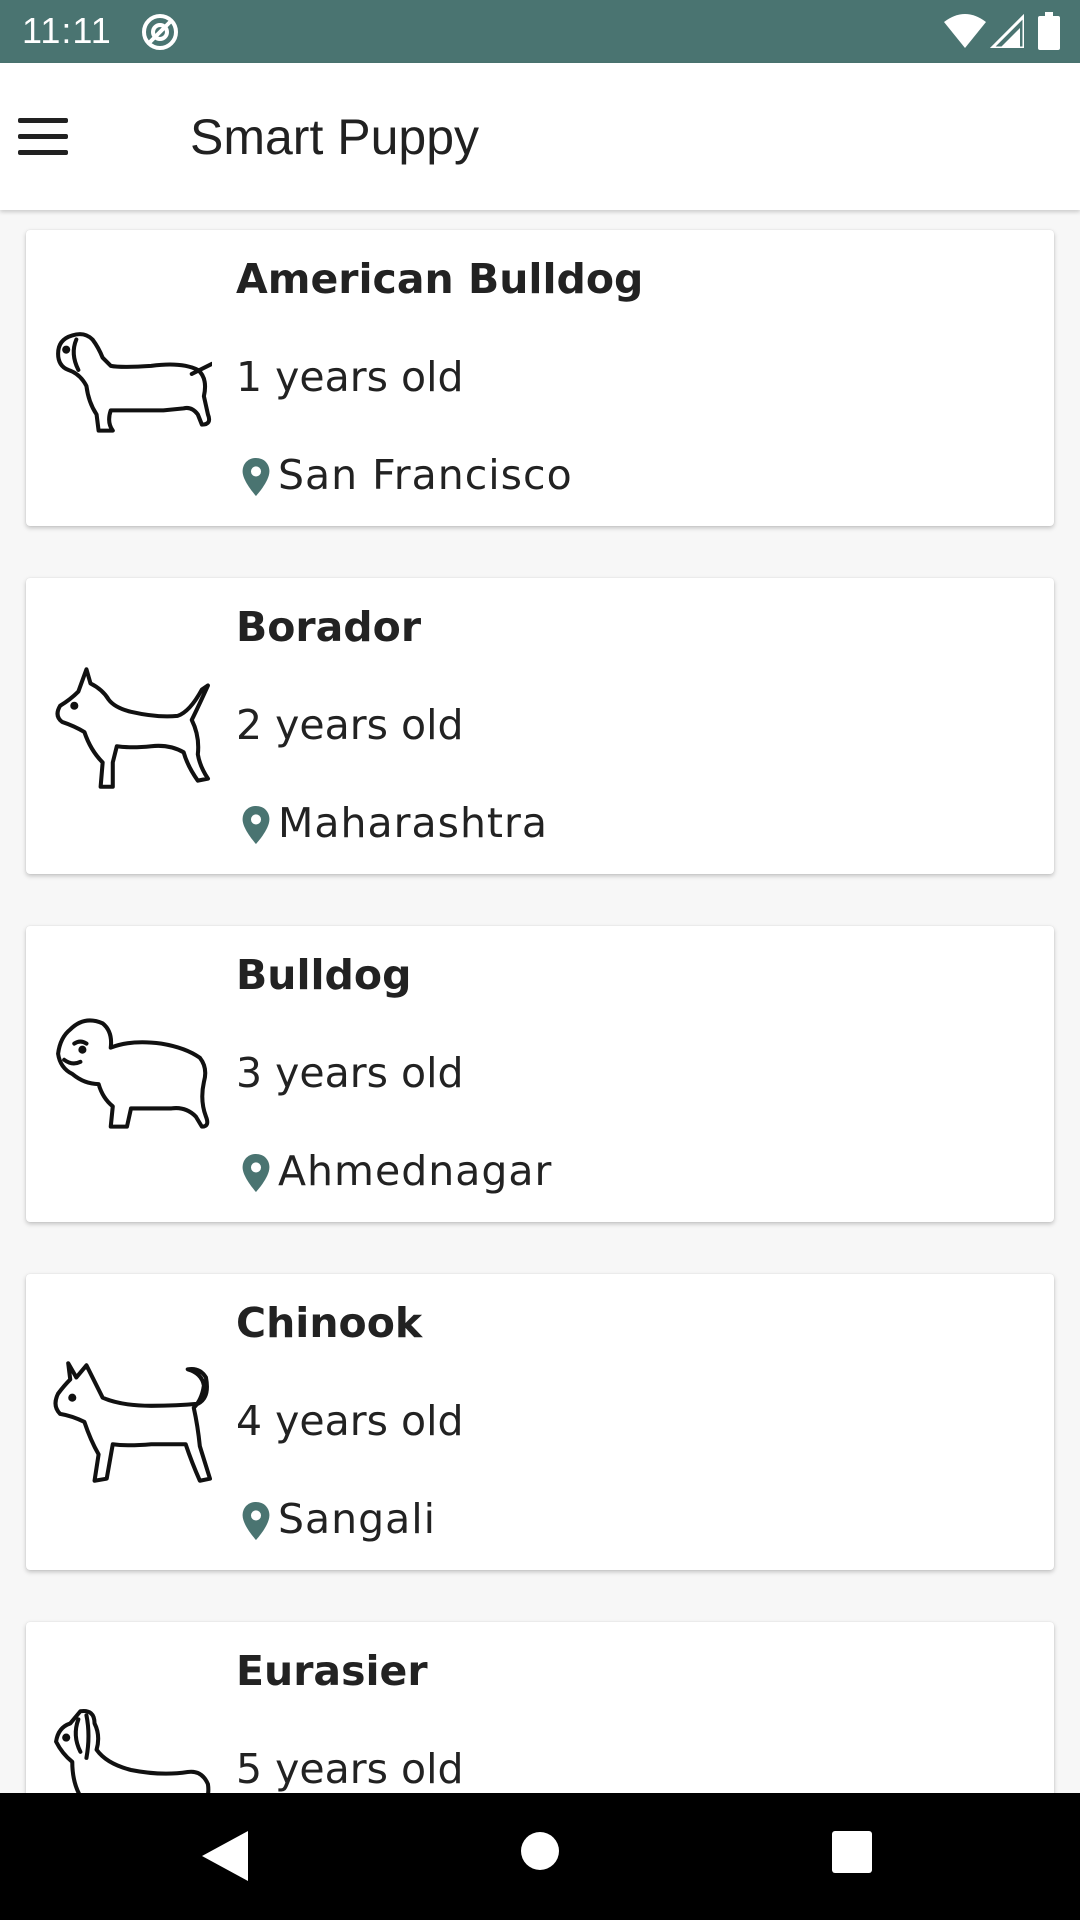 The width and height of the screenshot is (1080, 1920). I want to click on dog-age: 3 years old, so click(350, 1073).